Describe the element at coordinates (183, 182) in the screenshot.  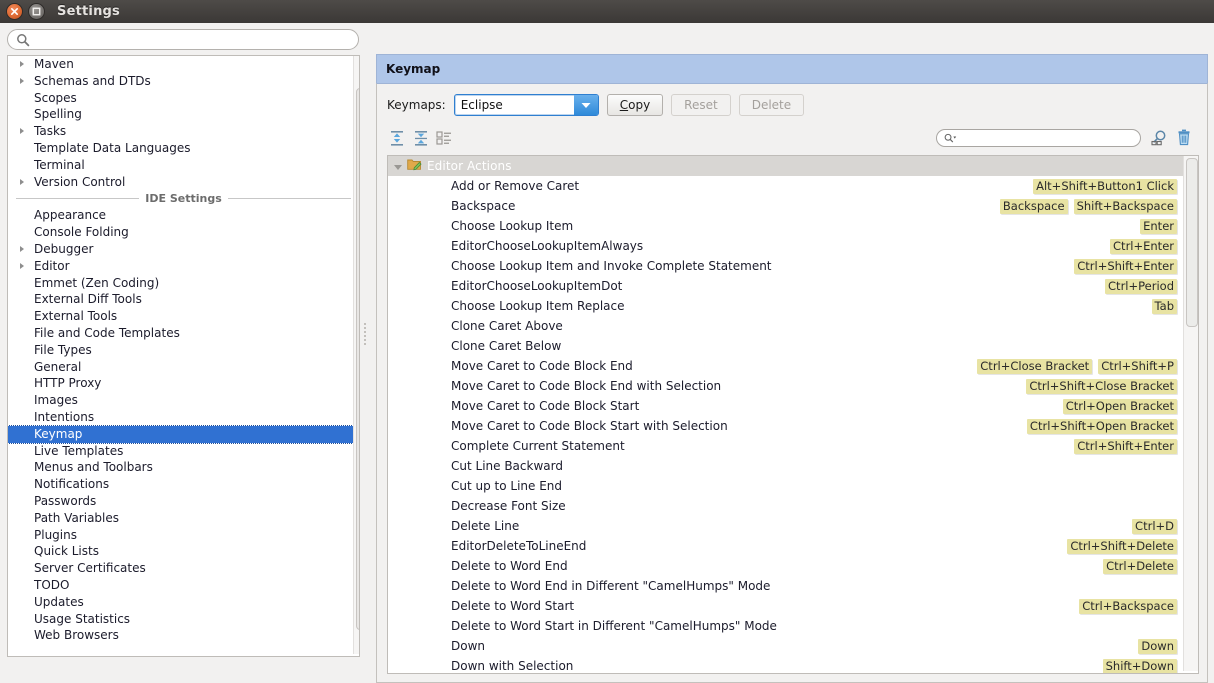
I see `sidebar-item-version-control: Version Control` at that location.